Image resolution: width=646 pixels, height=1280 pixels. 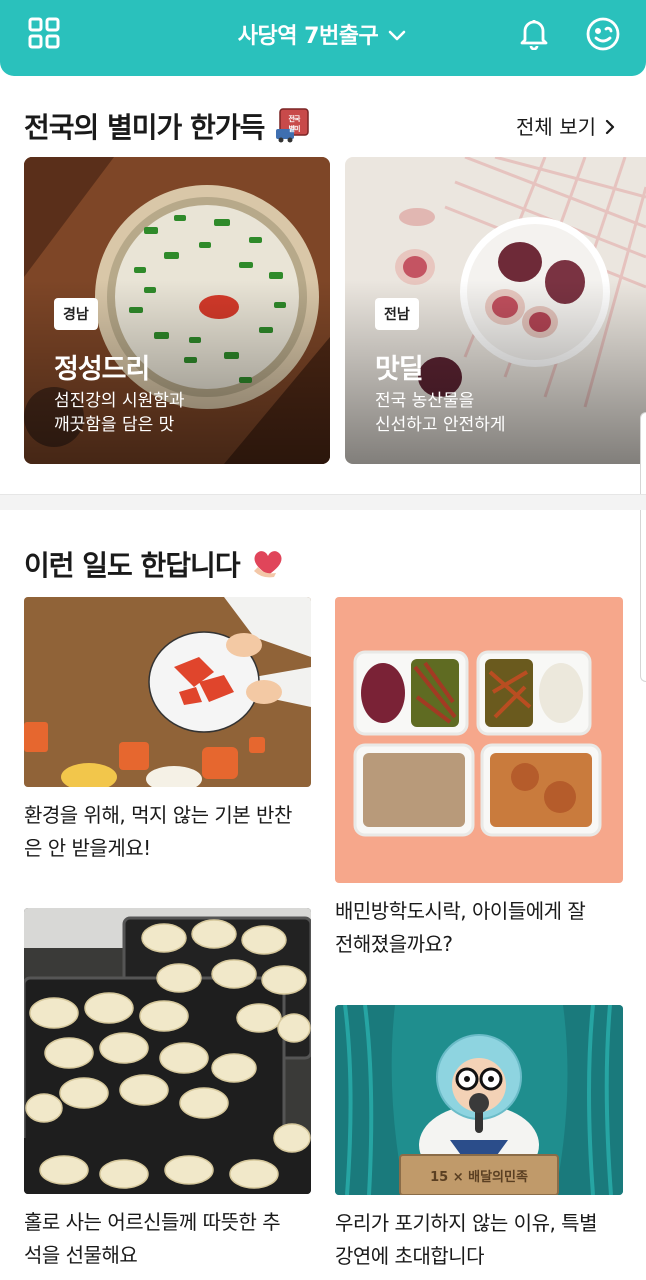 I want to click on story-card-lecture: 15 × 배달의민족 우리가 포기하지 않는 이유, 특별 강연에 초대합니다, so click(x=479, y=1142).